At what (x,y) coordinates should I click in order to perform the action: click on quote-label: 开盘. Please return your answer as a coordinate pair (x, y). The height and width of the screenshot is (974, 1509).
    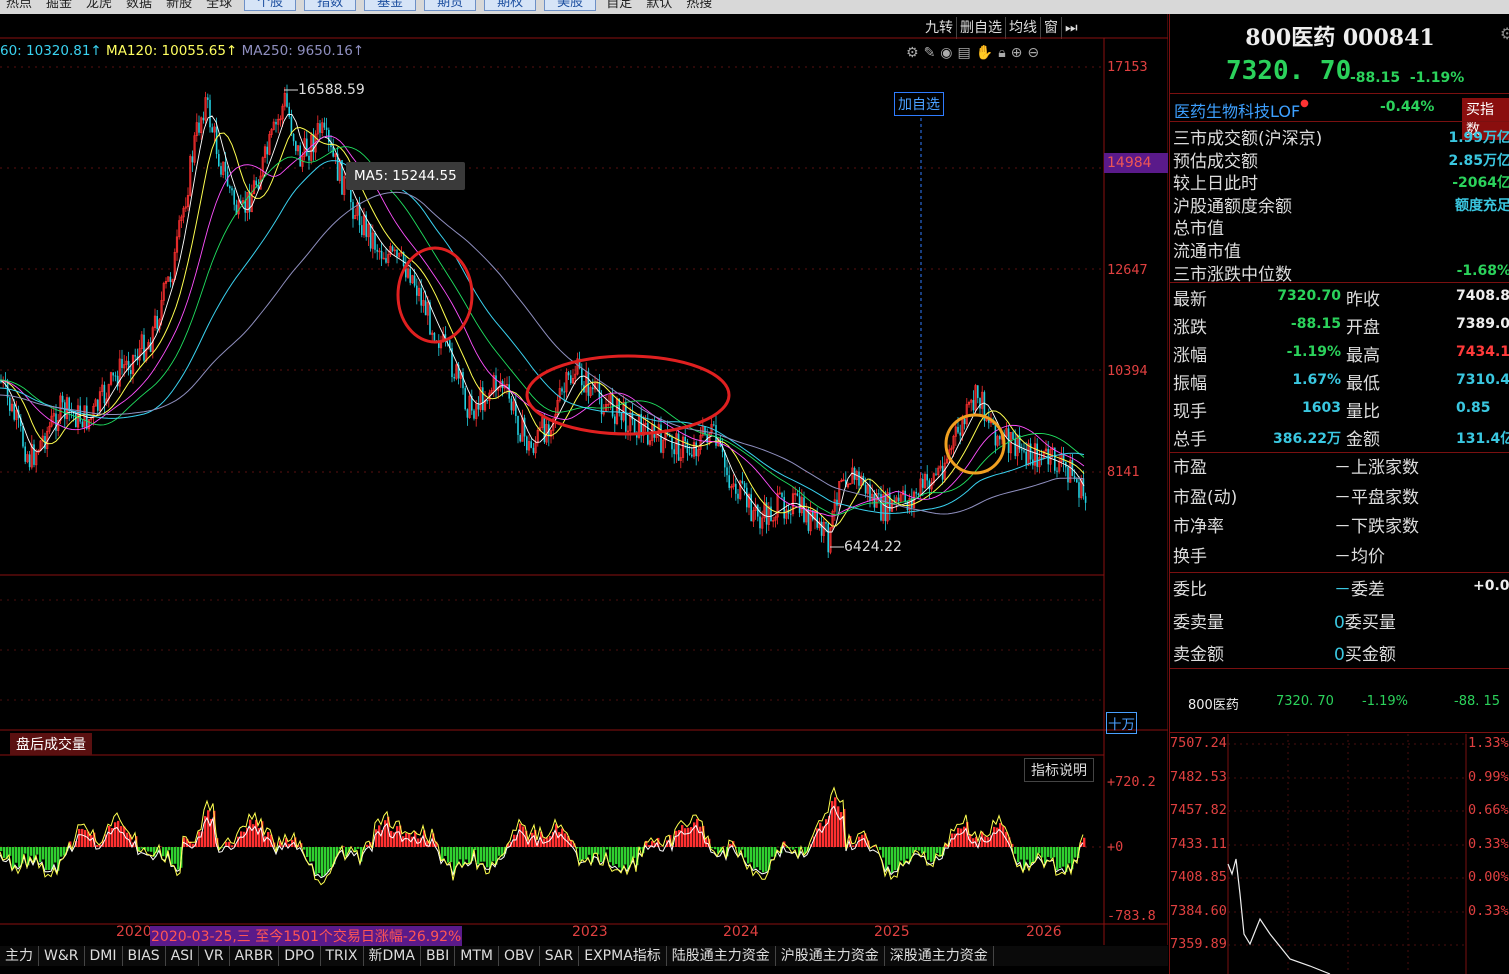
    Looking at the image, I should click on (1363, 328).